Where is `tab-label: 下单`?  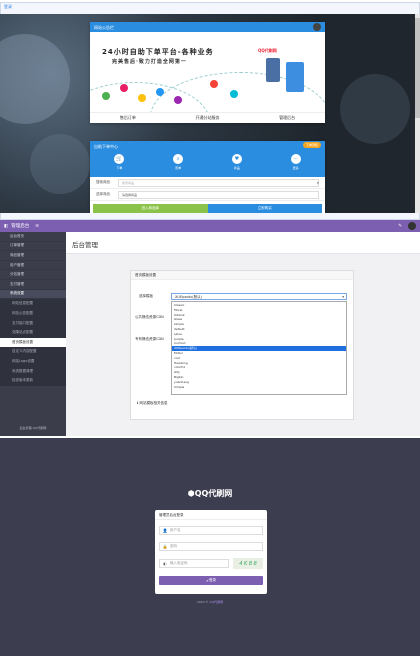 tab-label: 下单 is located at coordinates (119, 168).